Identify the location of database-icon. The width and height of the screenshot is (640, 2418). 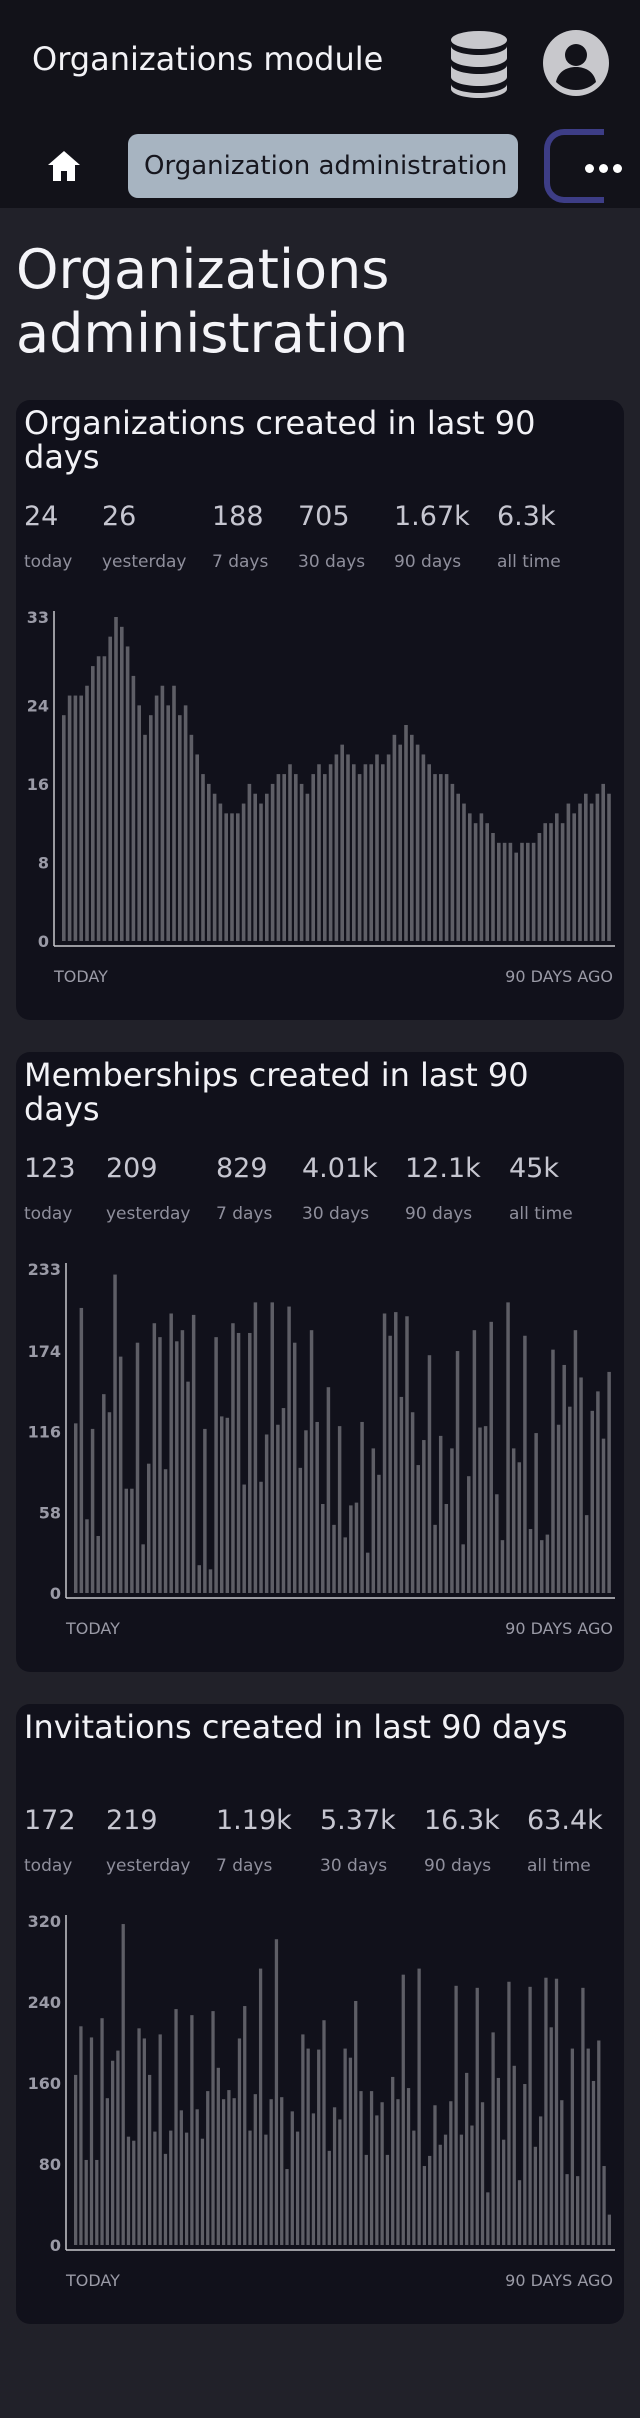
(479, 64).